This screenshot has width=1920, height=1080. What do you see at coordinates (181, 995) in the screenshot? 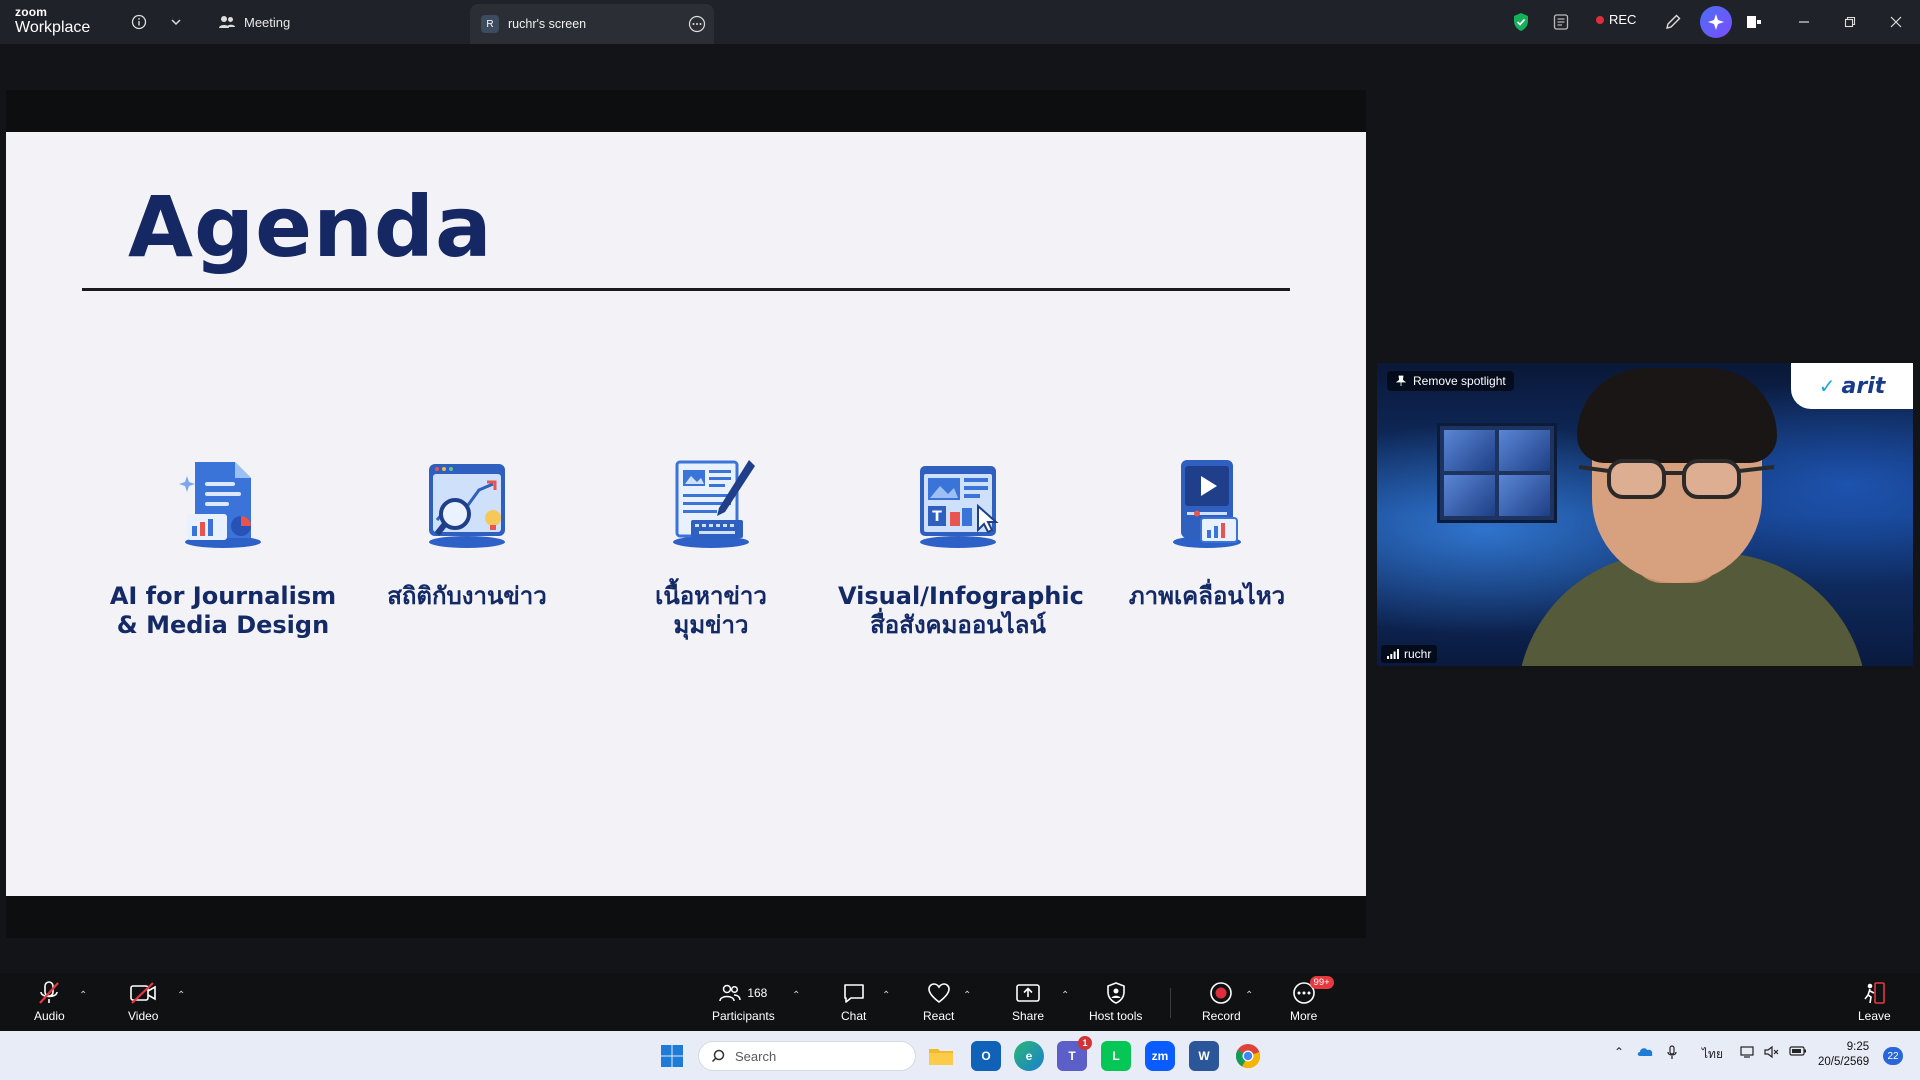
I see `video-options-chevron-icon: ⌃` at bounding box center [181, 995].